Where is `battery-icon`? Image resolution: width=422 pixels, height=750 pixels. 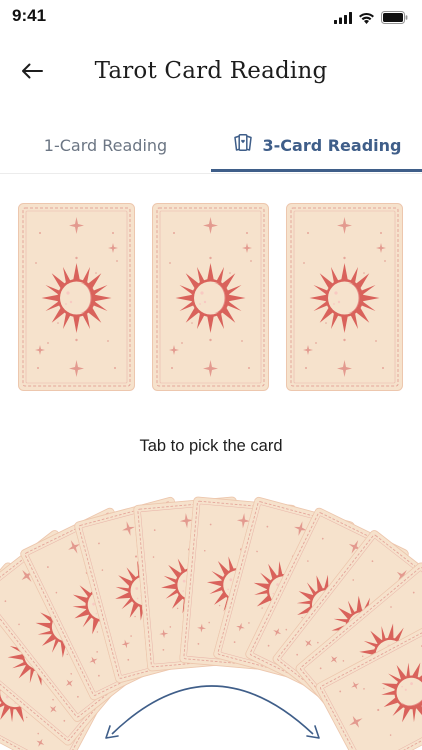
battery-icon is located at coordinates (394, 18).